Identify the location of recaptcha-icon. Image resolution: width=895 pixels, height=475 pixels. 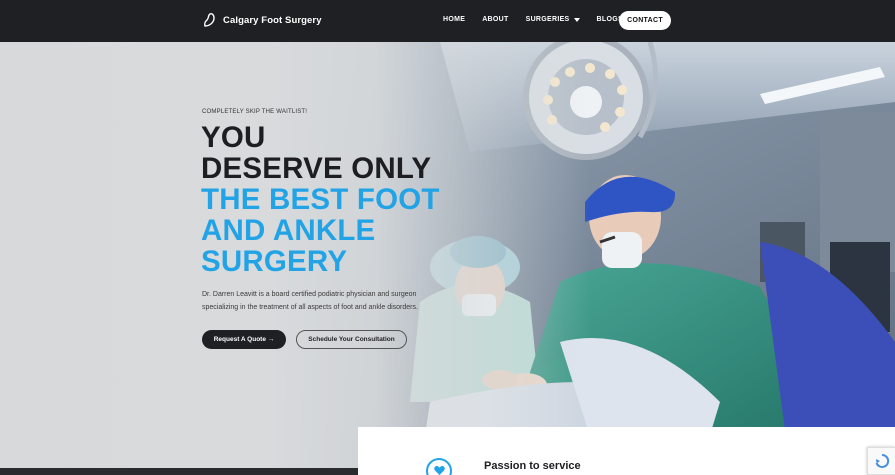
(882, 460).